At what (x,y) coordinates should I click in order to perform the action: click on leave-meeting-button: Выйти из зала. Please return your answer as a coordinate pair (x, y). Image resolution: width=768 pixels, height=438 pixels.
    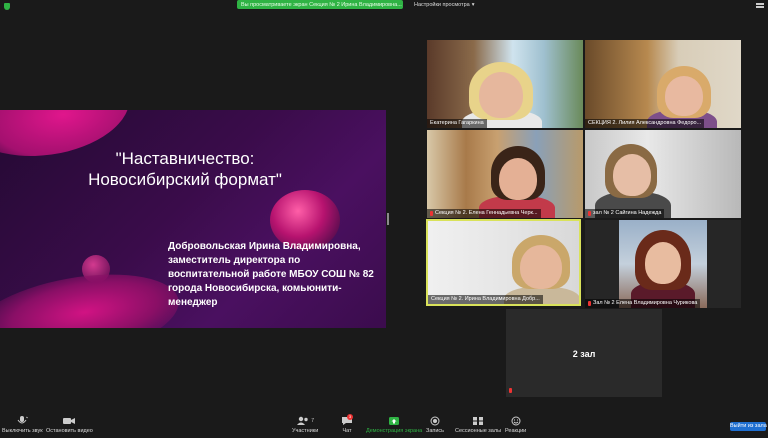
    Looking at the image, I should click on (748, 426).